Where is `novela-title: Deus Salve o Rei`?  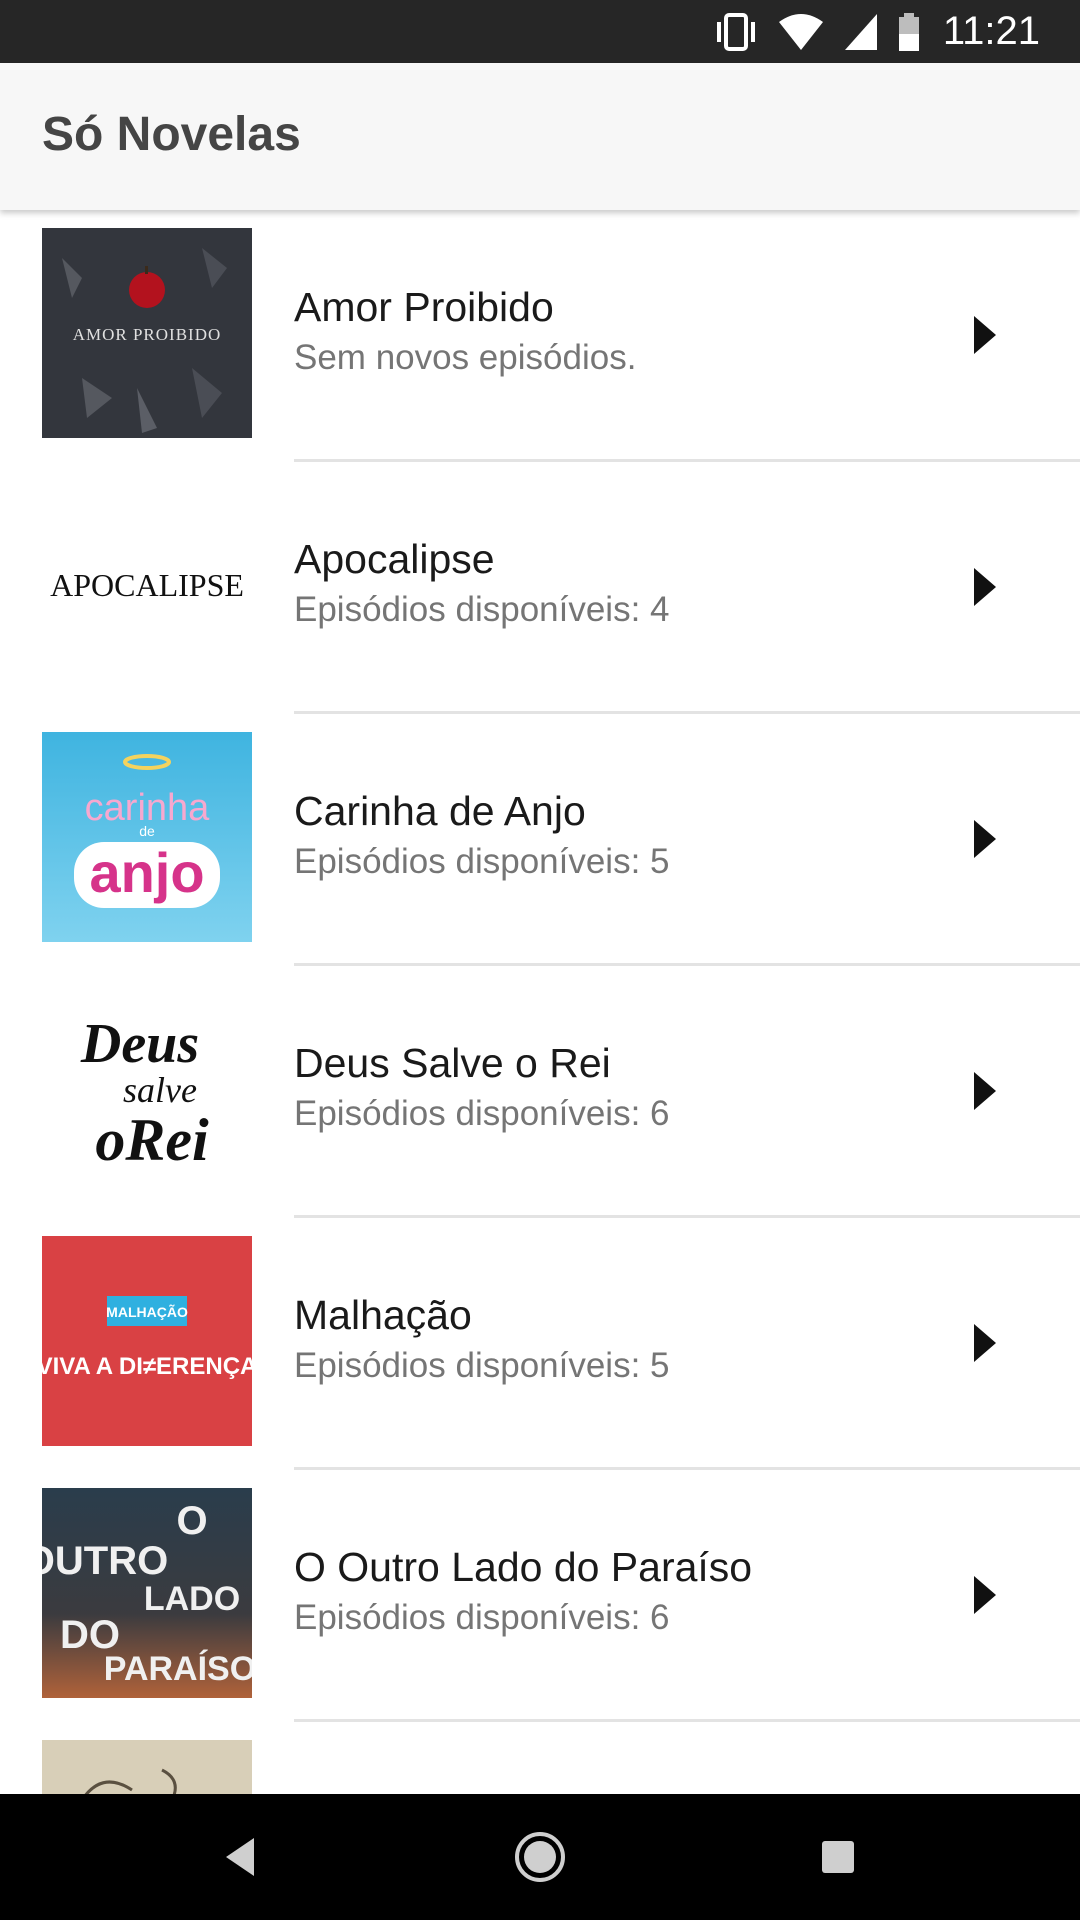
novela-title: Deus Salve o Rei is located at coordinates (452, 1063).